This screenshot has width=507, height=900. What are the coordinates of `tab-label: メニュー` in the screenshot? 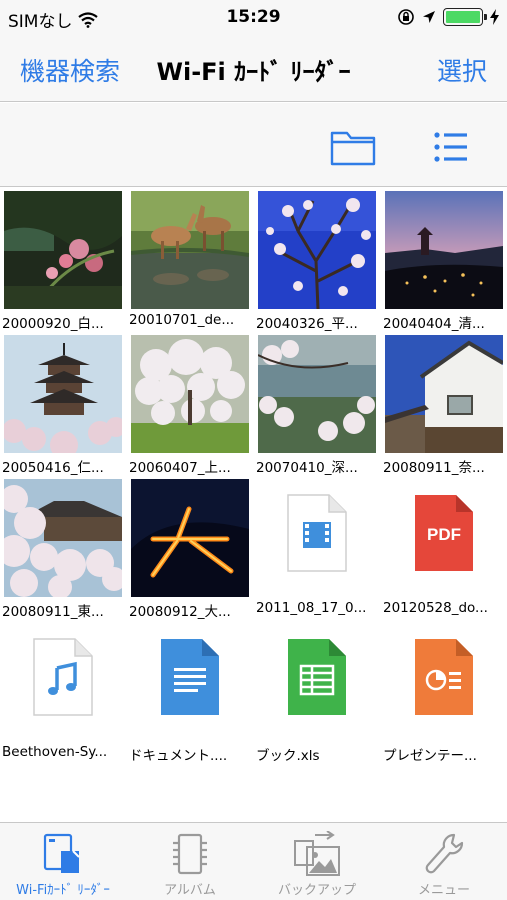 It's located at (443, 890).